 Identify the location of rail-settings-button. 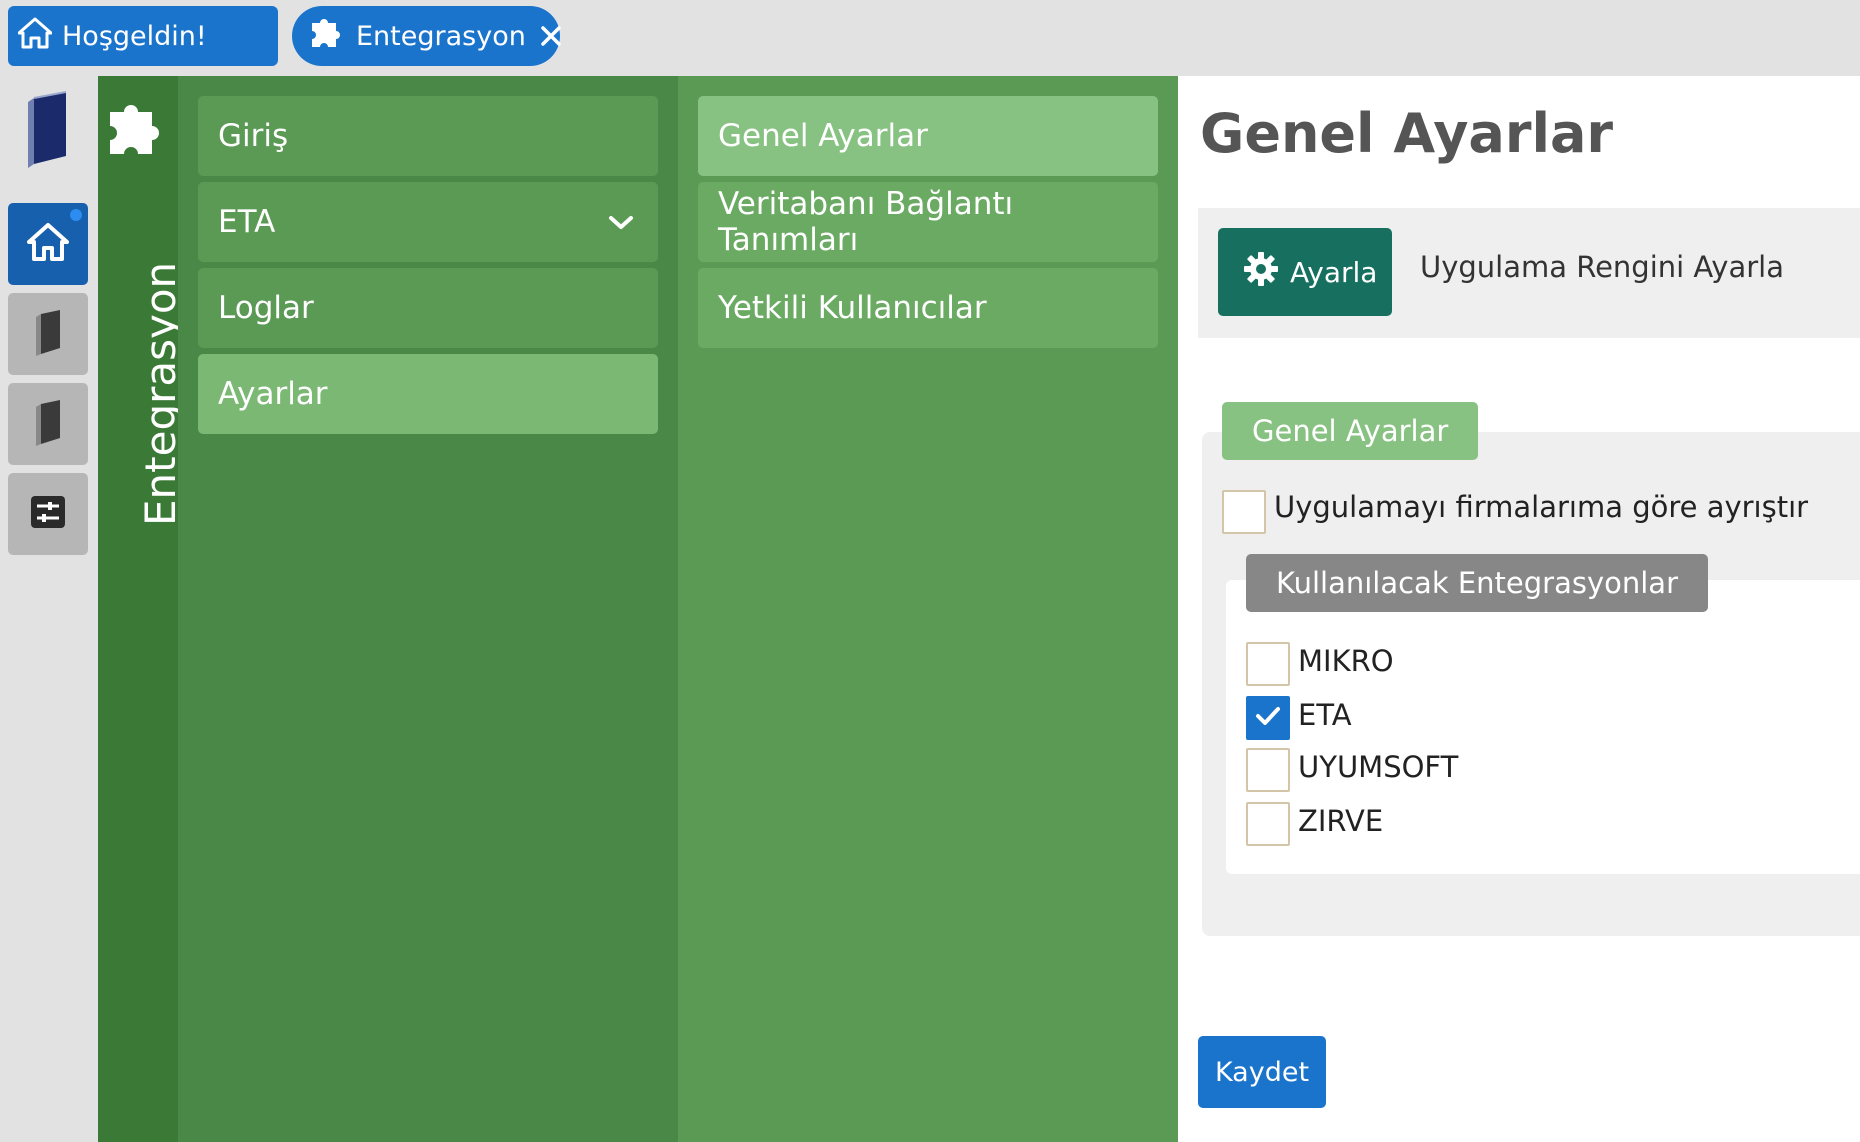
(48, 514).